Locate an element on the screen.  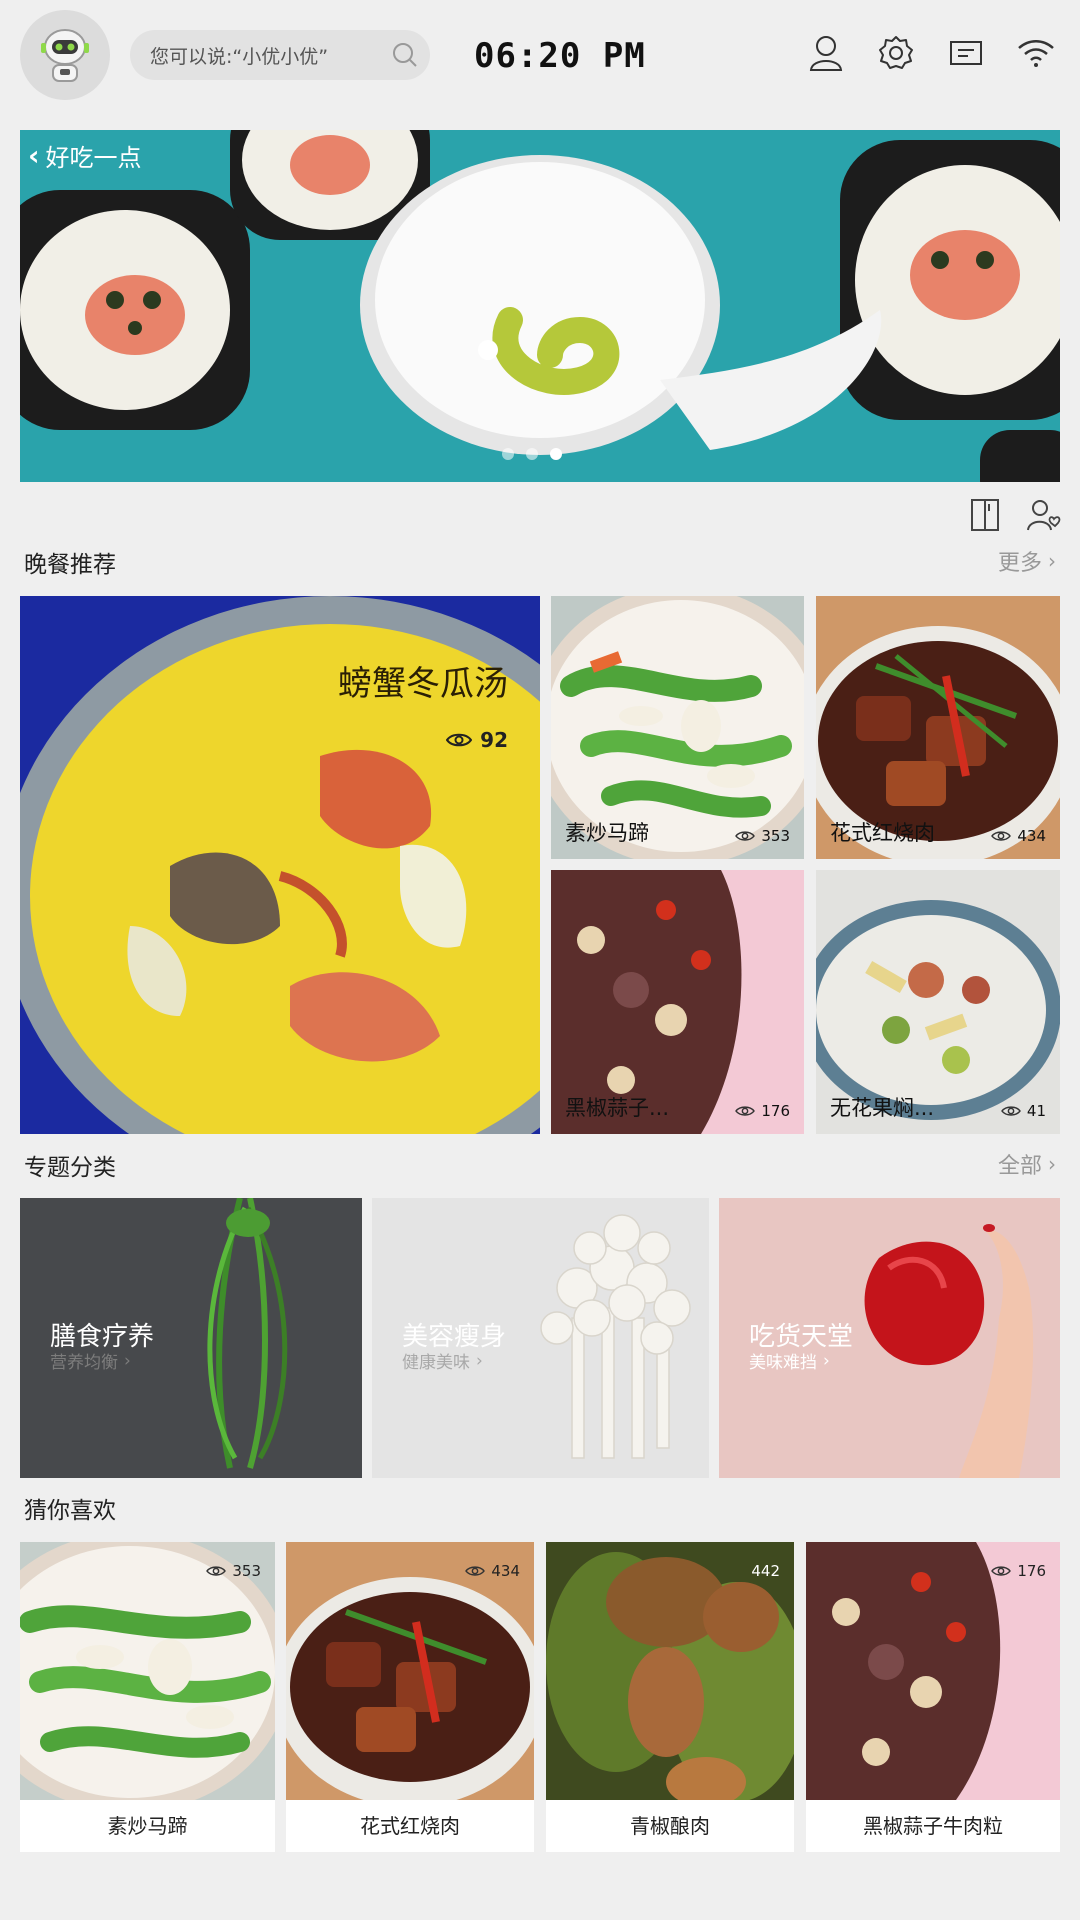
clock-time: 06:20 PM is located at coordinates (560, 56).